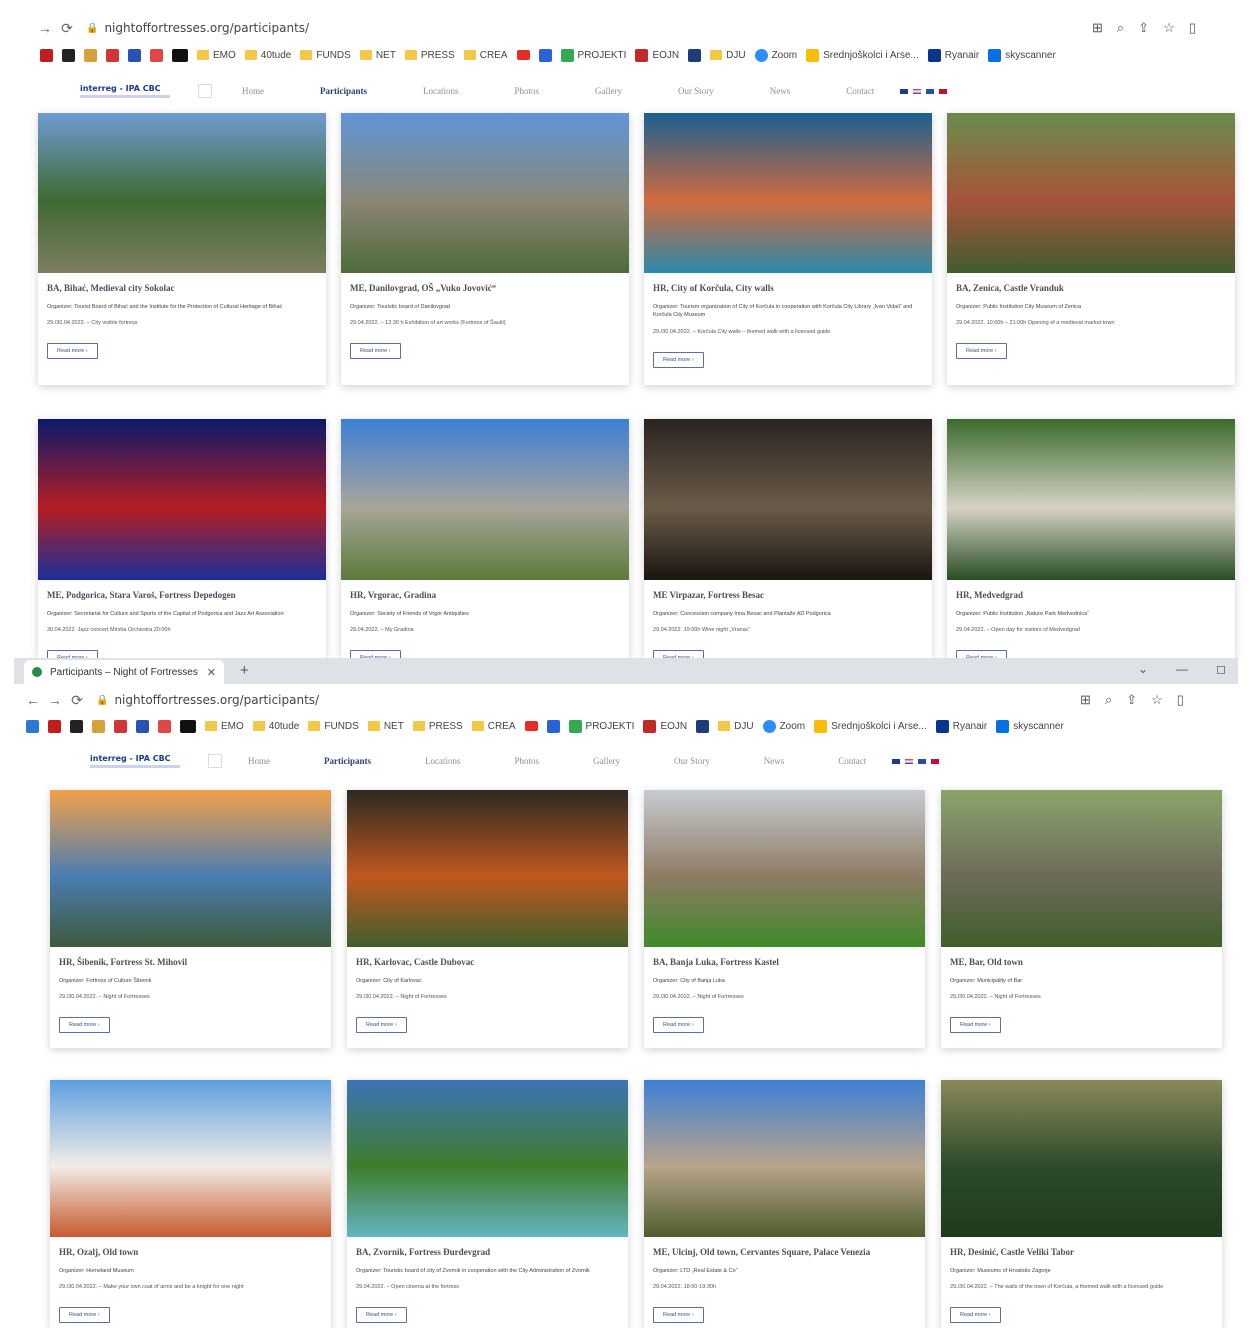 This screenshot has width=1248, height=1328. What do you see at coordinates (531, 726) in the screenshot?
I see `youtube-icon` at bounding box center [531, 726].